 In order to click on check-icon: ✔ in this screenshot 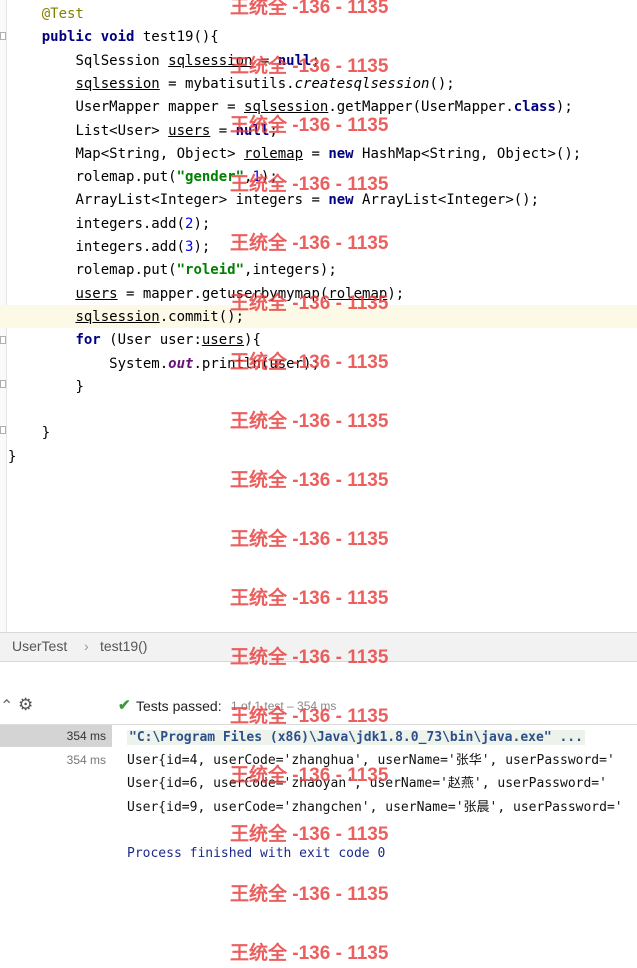, I will do `click(124, 705)`.